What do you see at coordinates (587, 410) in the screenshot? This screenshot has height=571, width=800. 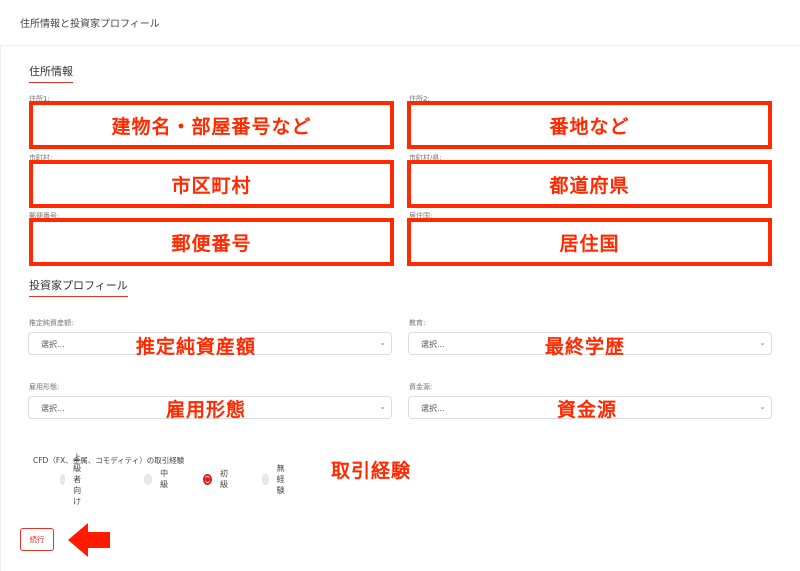 I see `source-of-funds-annotation: 資金源` at bounding box center [587, 410].